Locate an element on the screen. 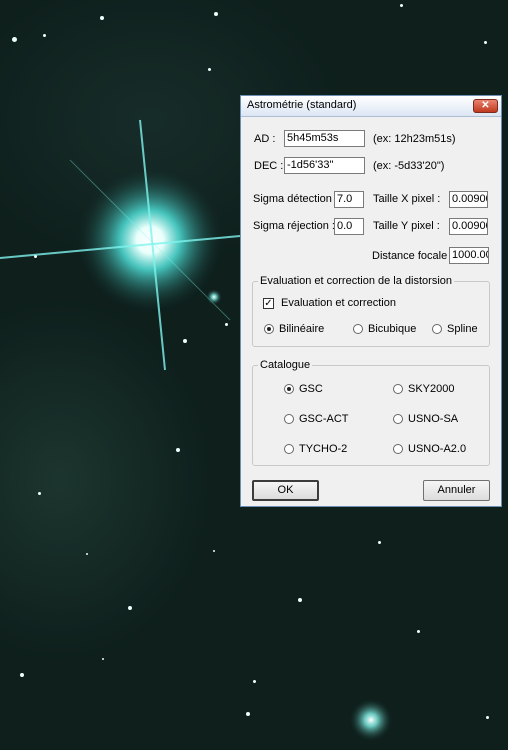 Image resolution: width=508 pixels, height=750 pixels. taille-x-input: 0.00900 is located at coordinates (468, 199).